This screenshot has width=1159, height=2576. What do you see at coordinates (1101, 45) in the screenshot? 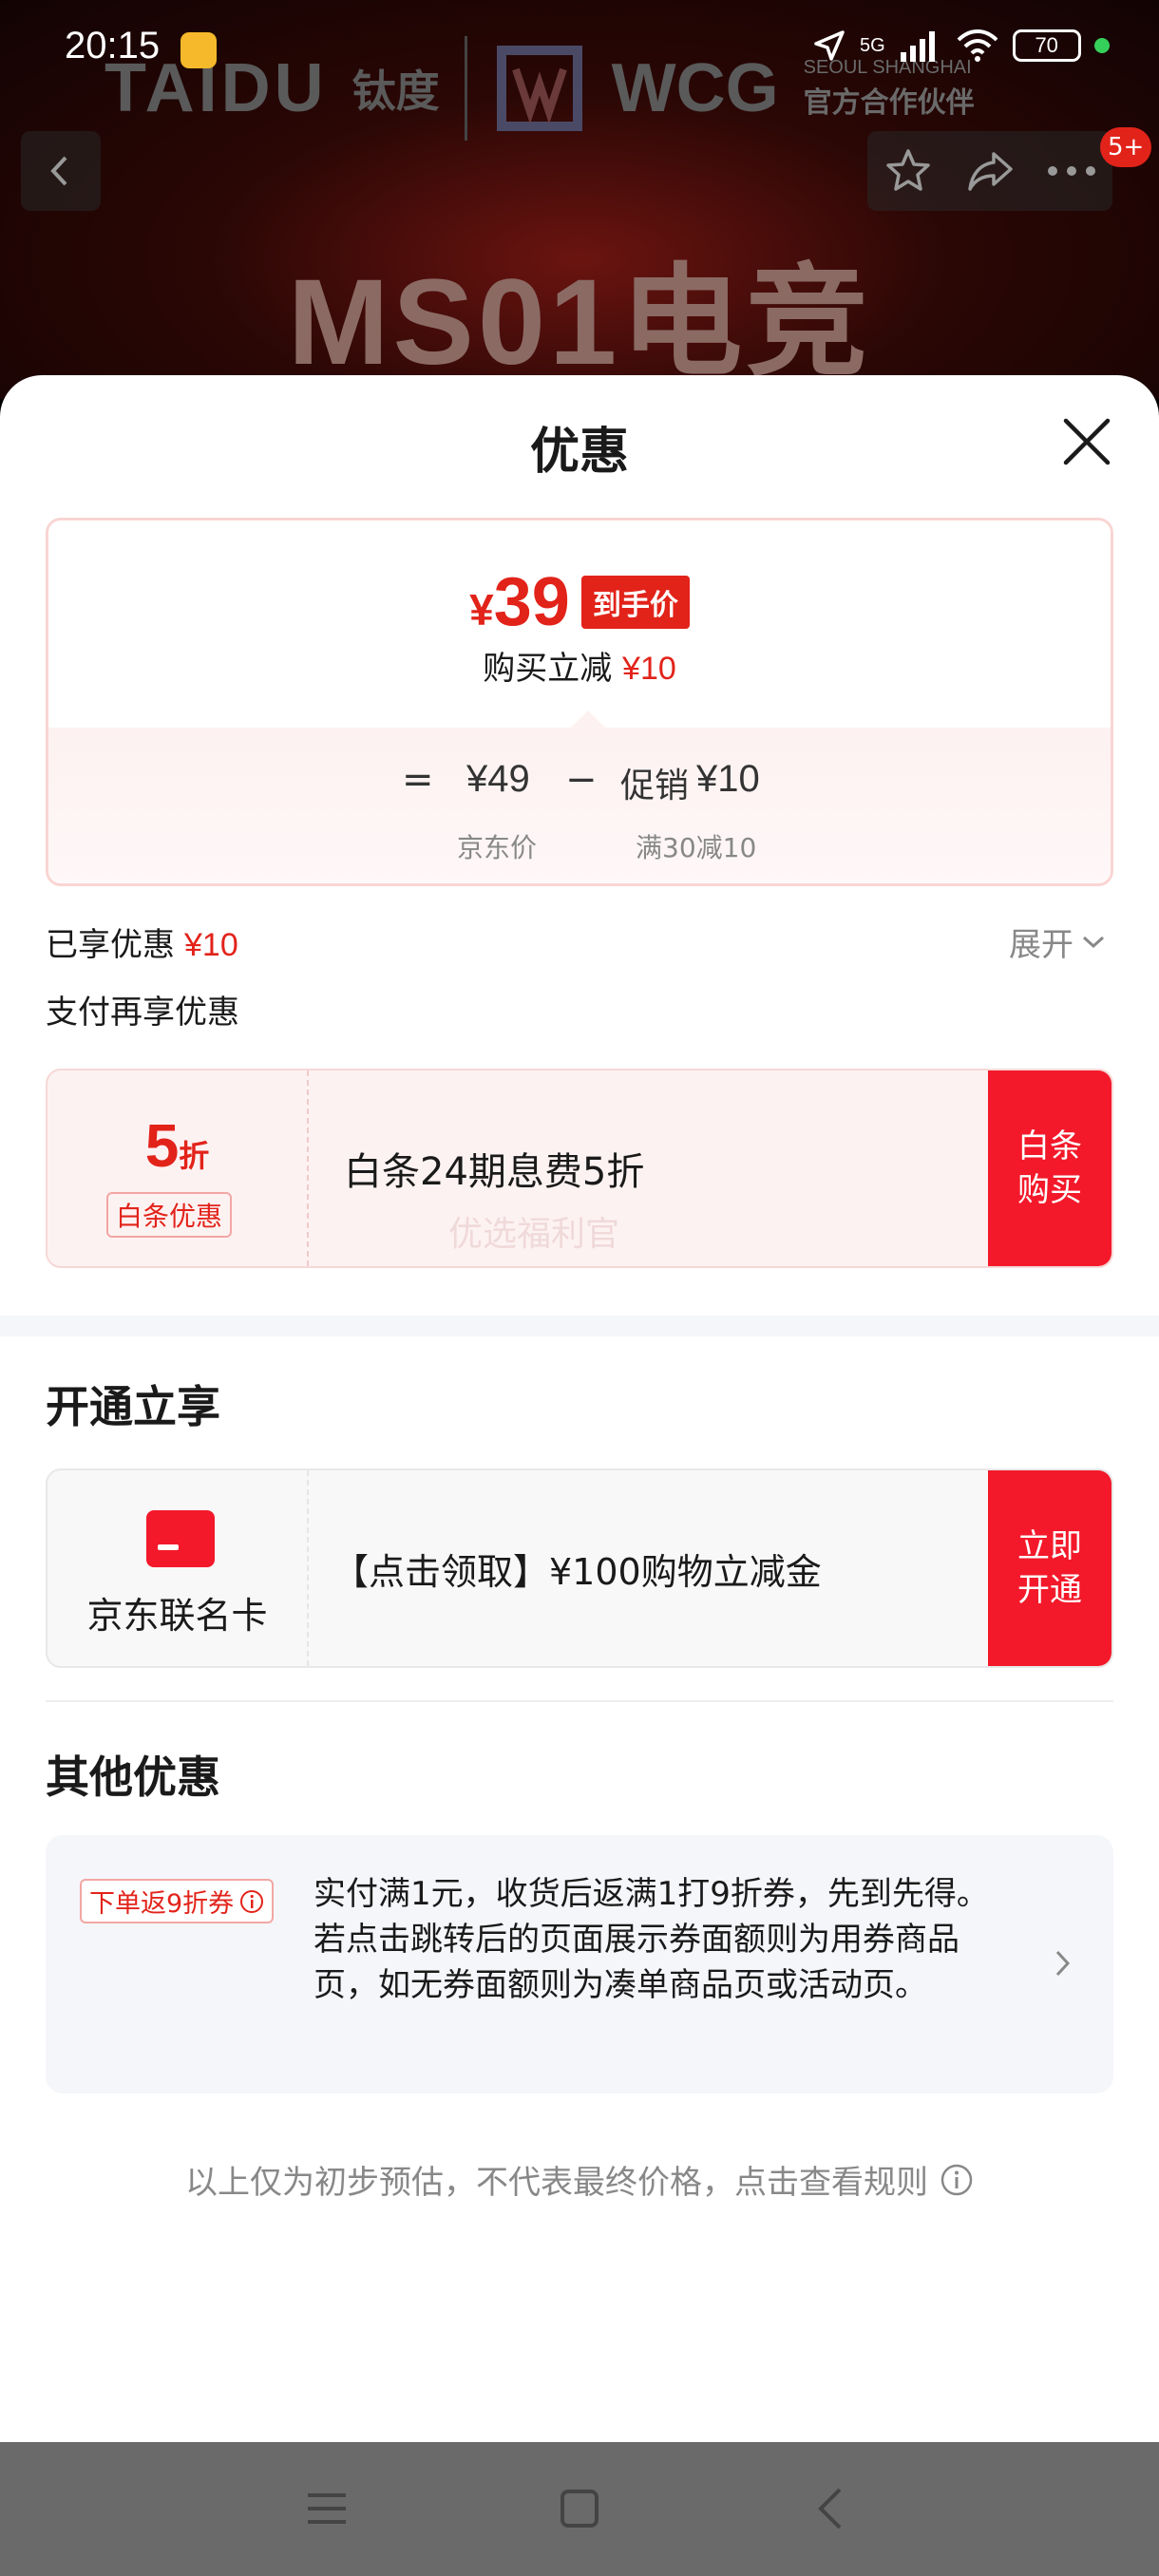
I see `privacy-dot` at bounding box center [1101, 45].